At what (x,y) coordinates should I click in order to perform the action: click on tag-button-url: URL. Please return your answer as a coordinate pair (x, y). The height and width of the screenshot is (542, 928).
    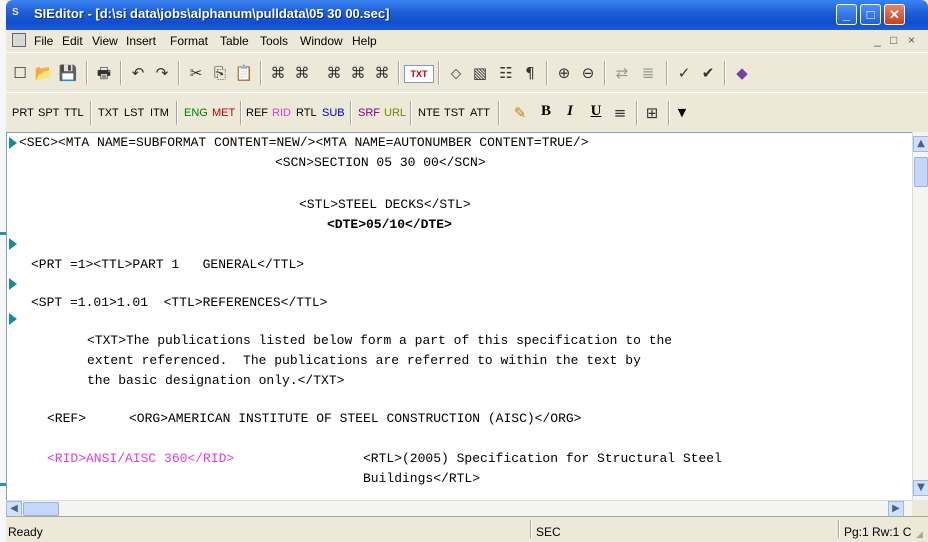
    Looking at the image, I should click on (395, 113).